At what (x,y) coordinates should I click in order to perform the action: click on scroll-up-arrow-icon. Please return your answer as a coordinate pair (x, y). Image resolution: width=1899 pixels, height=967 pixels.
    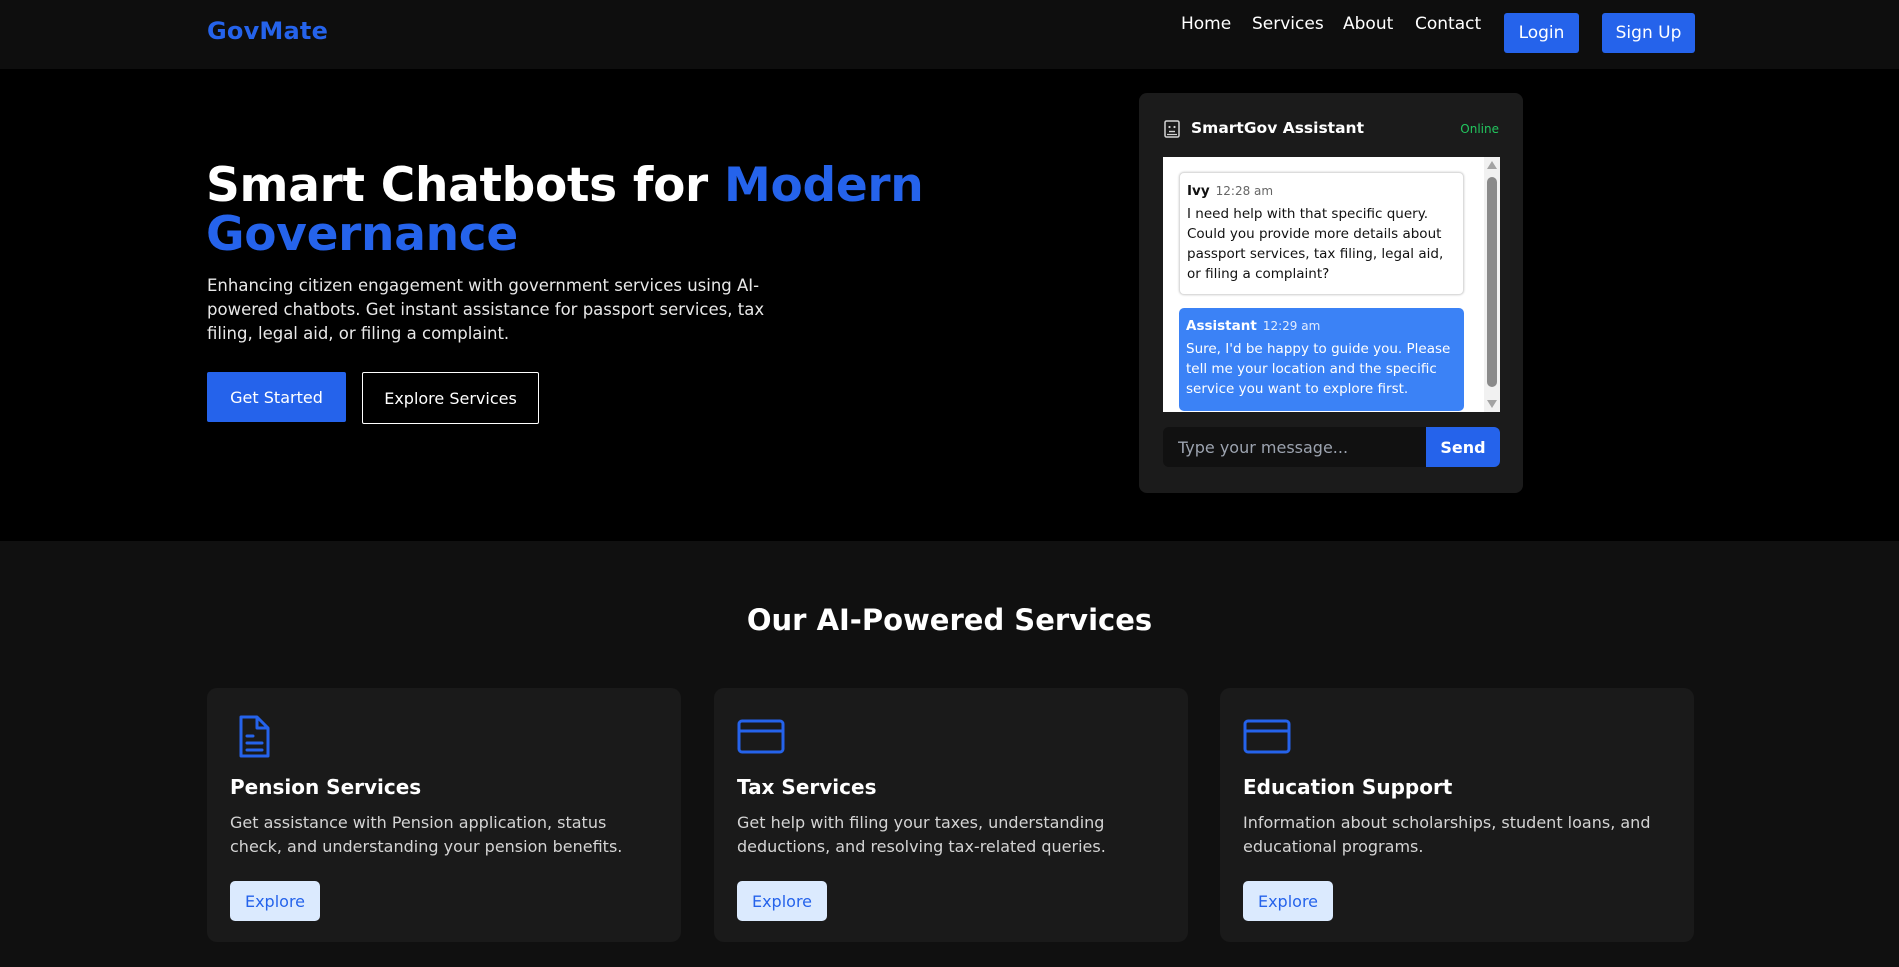
    Looking at the image, I should click on (1492, 165).